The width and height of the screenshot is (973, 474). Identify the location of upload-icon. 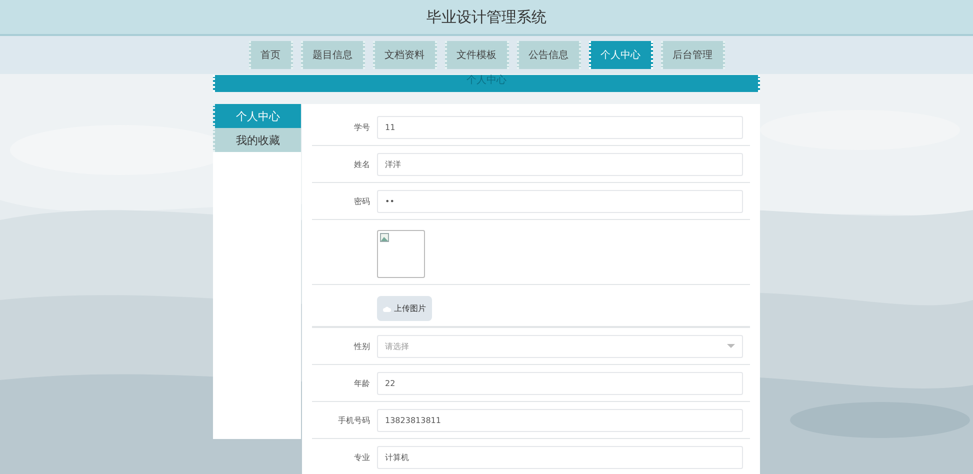
(387, 309).